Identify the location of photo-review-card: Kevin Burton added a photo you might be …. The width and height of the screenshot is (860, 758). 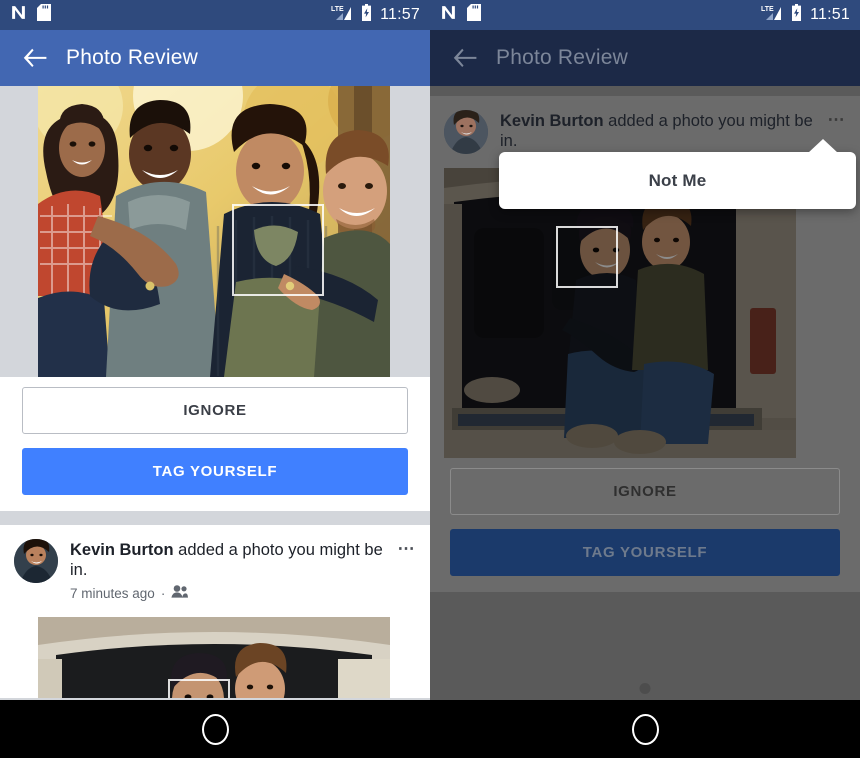
(215, 611).